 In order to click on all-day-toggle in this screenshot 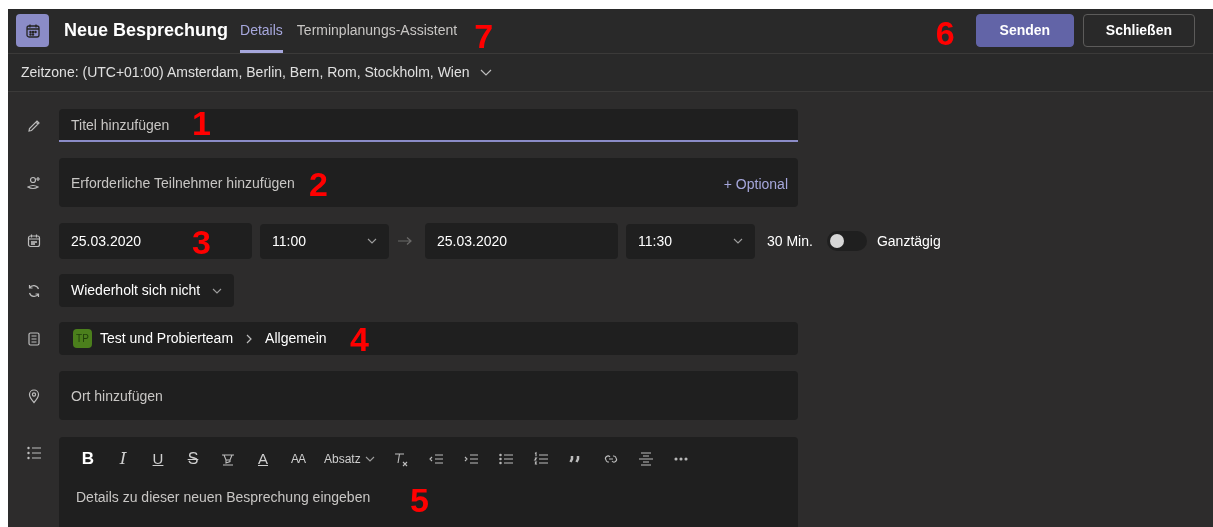, I will do `click(846, 241)`.